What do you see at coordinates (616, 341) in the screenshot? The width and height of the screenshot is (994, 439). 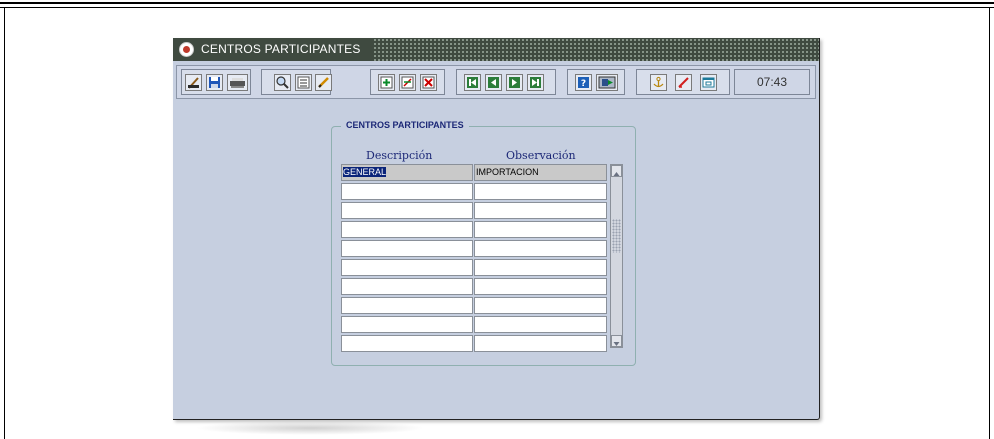 I see `scroll-down-button` at bounding box center [616, 341].